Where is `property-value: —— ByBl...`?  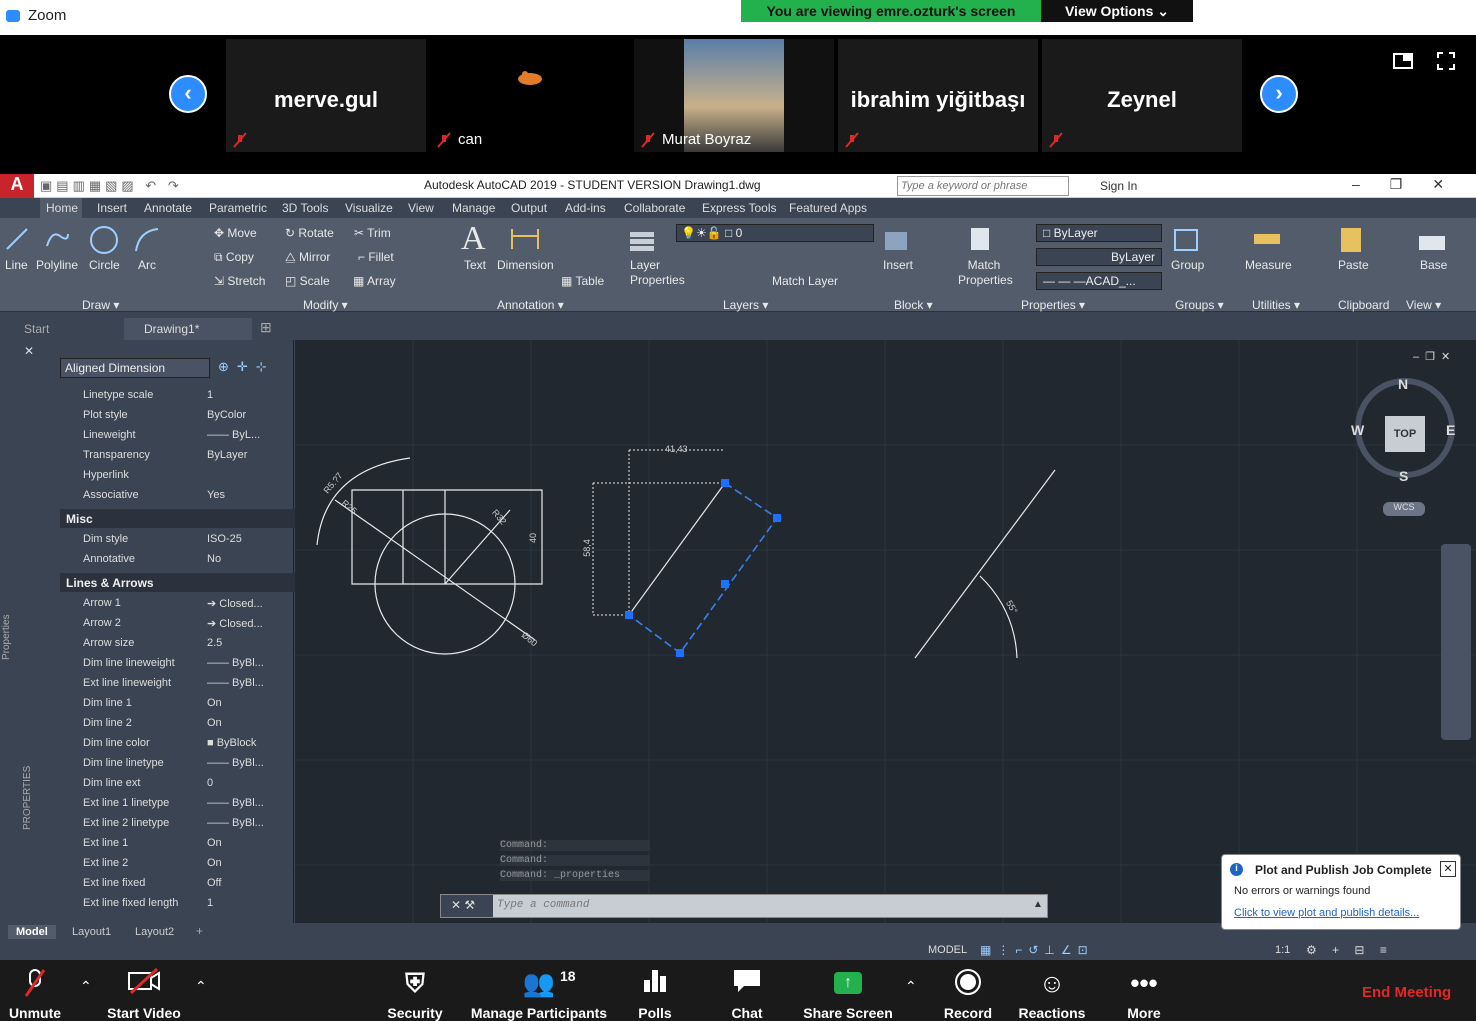
property-value: —— ByBl... is located at coordinates (235, 763).